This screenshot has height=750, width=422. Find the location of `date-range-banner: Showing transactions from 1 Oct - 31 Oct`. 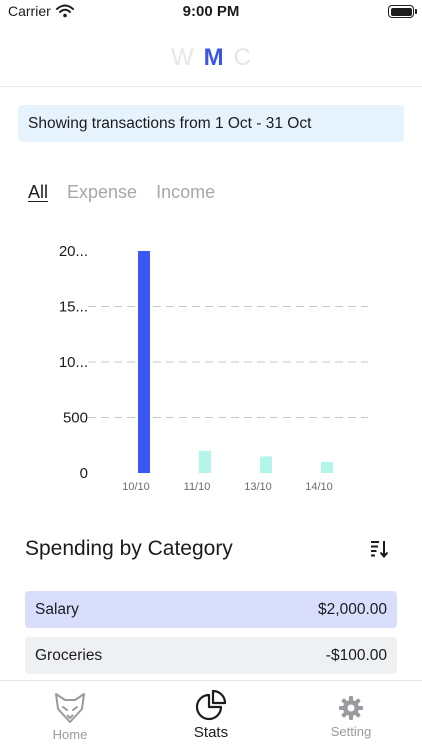

date-range-banner: Showing transactions from 1 Oct - 31 Oct is located at coordinates (211, 123).